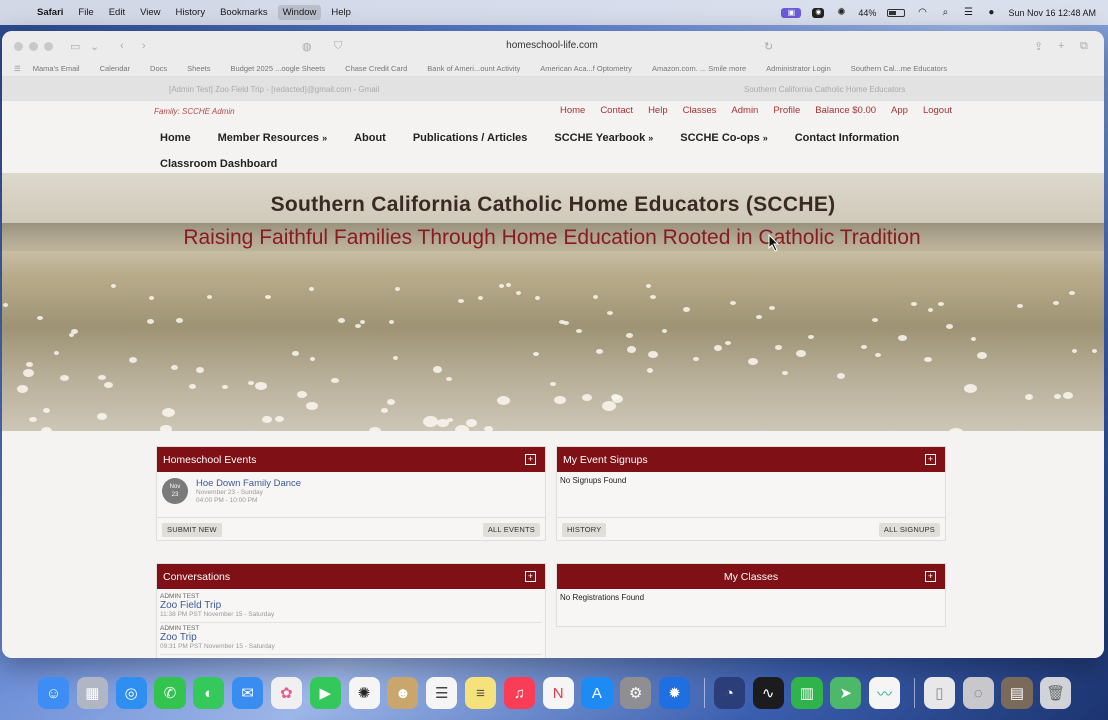 This screenshot has width=1108, height=720. Describe the element at coordinates (1084, 46) in the screenshot. I see `tab-overview-icon: ⧉` at that location.